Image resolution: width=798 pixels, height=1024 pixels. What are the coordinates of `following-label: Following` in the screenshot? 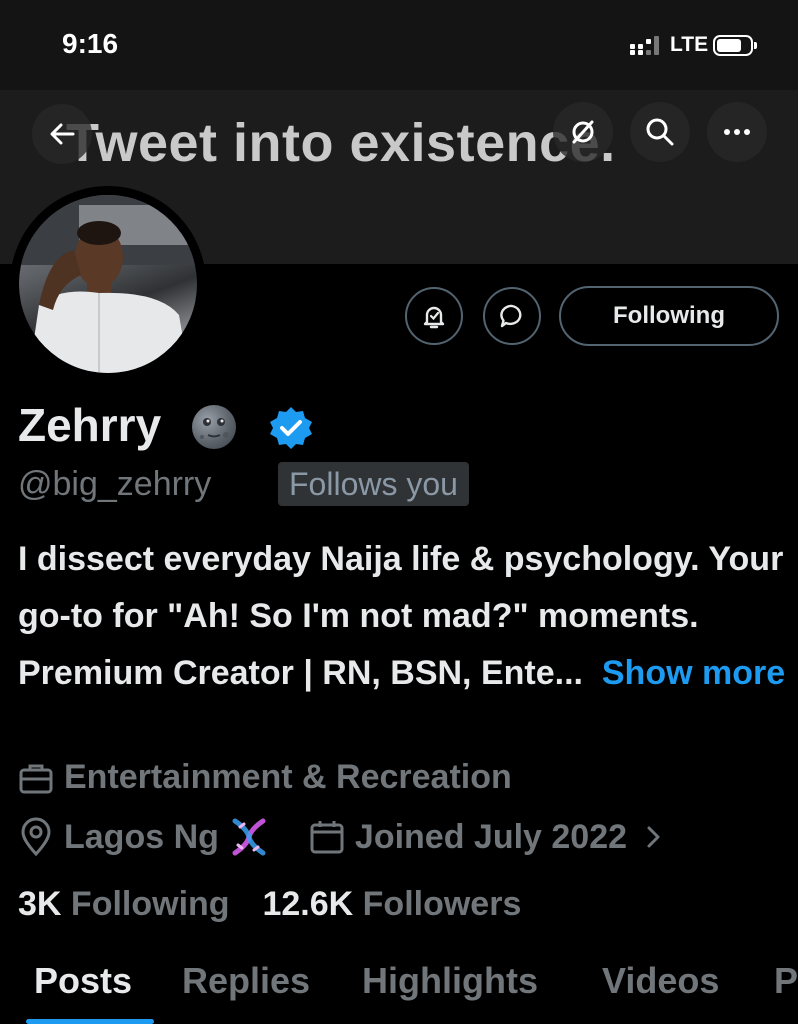 It's located at (150, 904).